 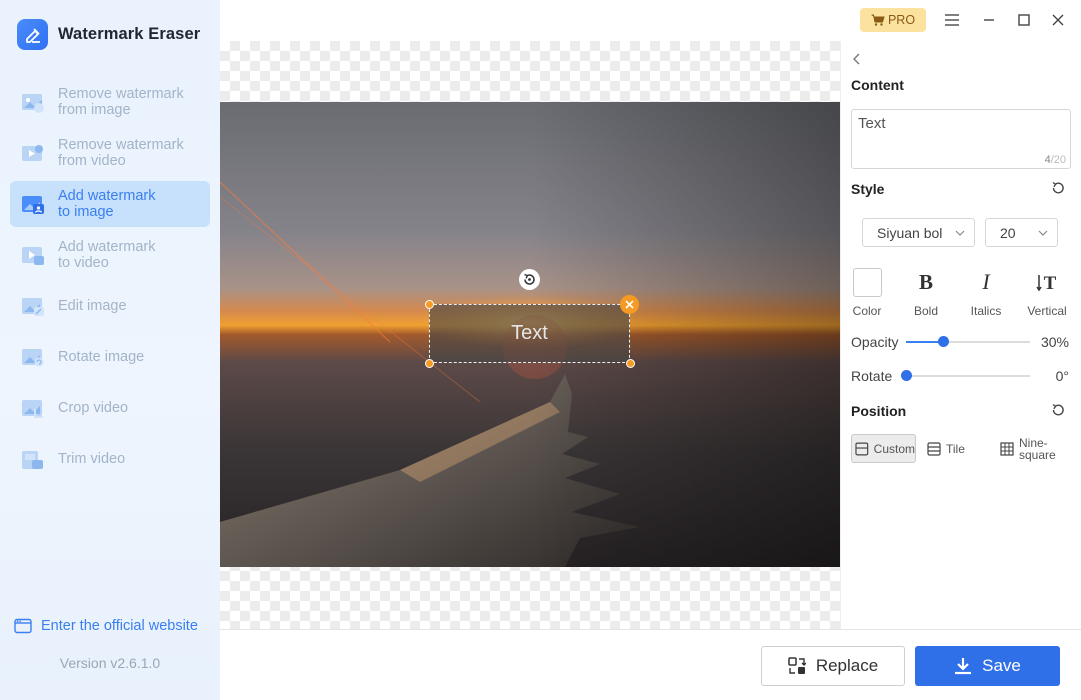 I want to click on counter-max: /20, so click(x=1058, y=160).